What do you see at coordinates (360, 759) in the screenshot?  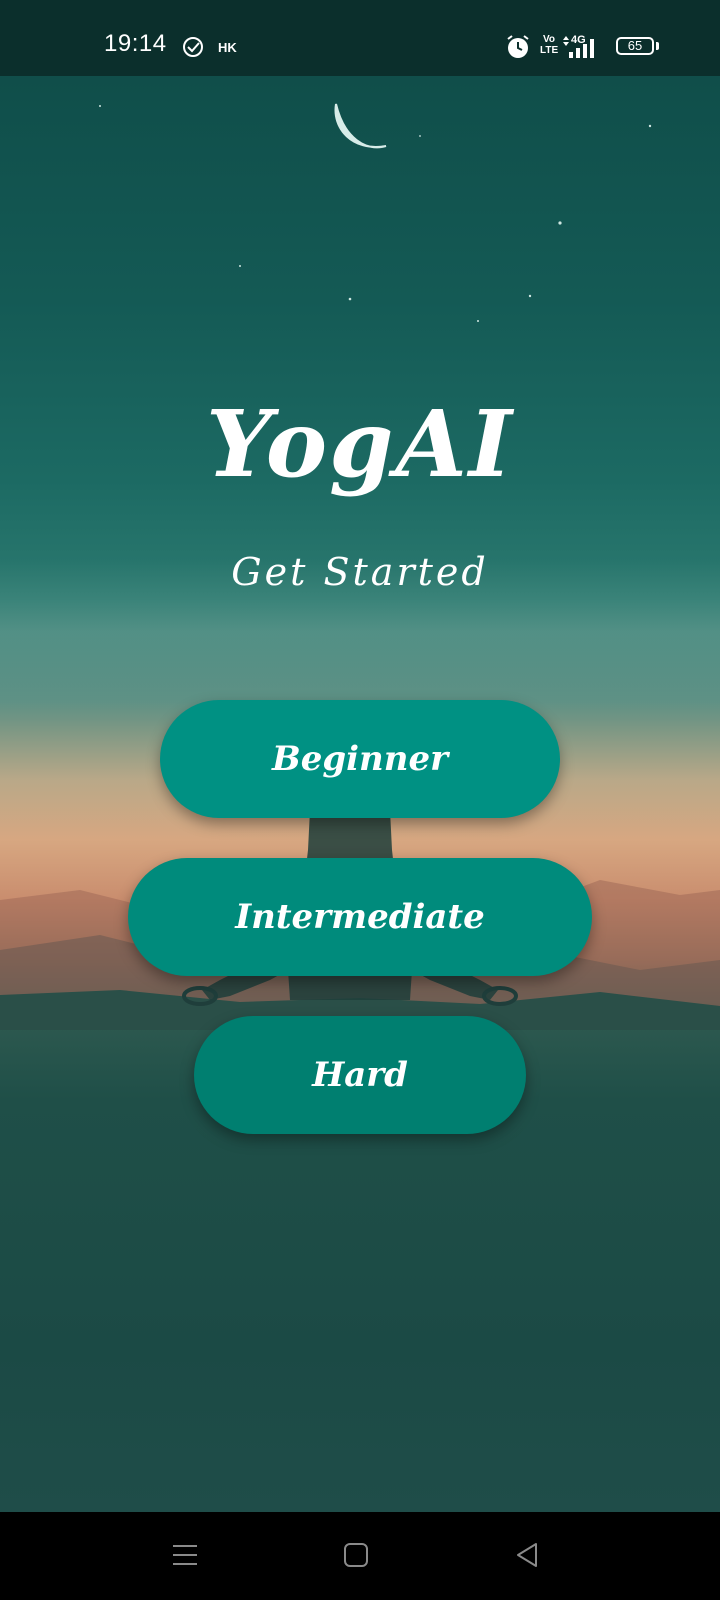 I see `beginner-button: Beginner` at bounding box center [360, 759].